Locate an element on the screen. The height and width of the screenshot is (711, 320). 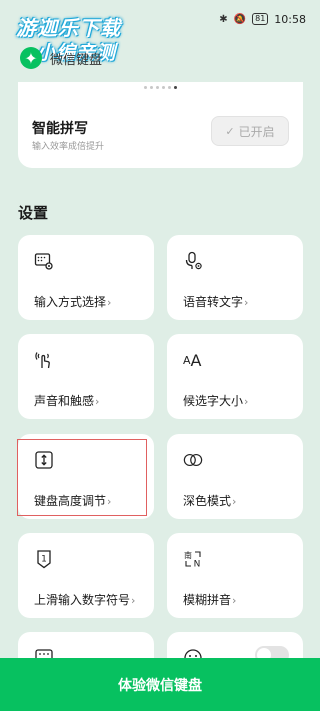
app-title: 微信键盘 is located at coordinates (76, 60).